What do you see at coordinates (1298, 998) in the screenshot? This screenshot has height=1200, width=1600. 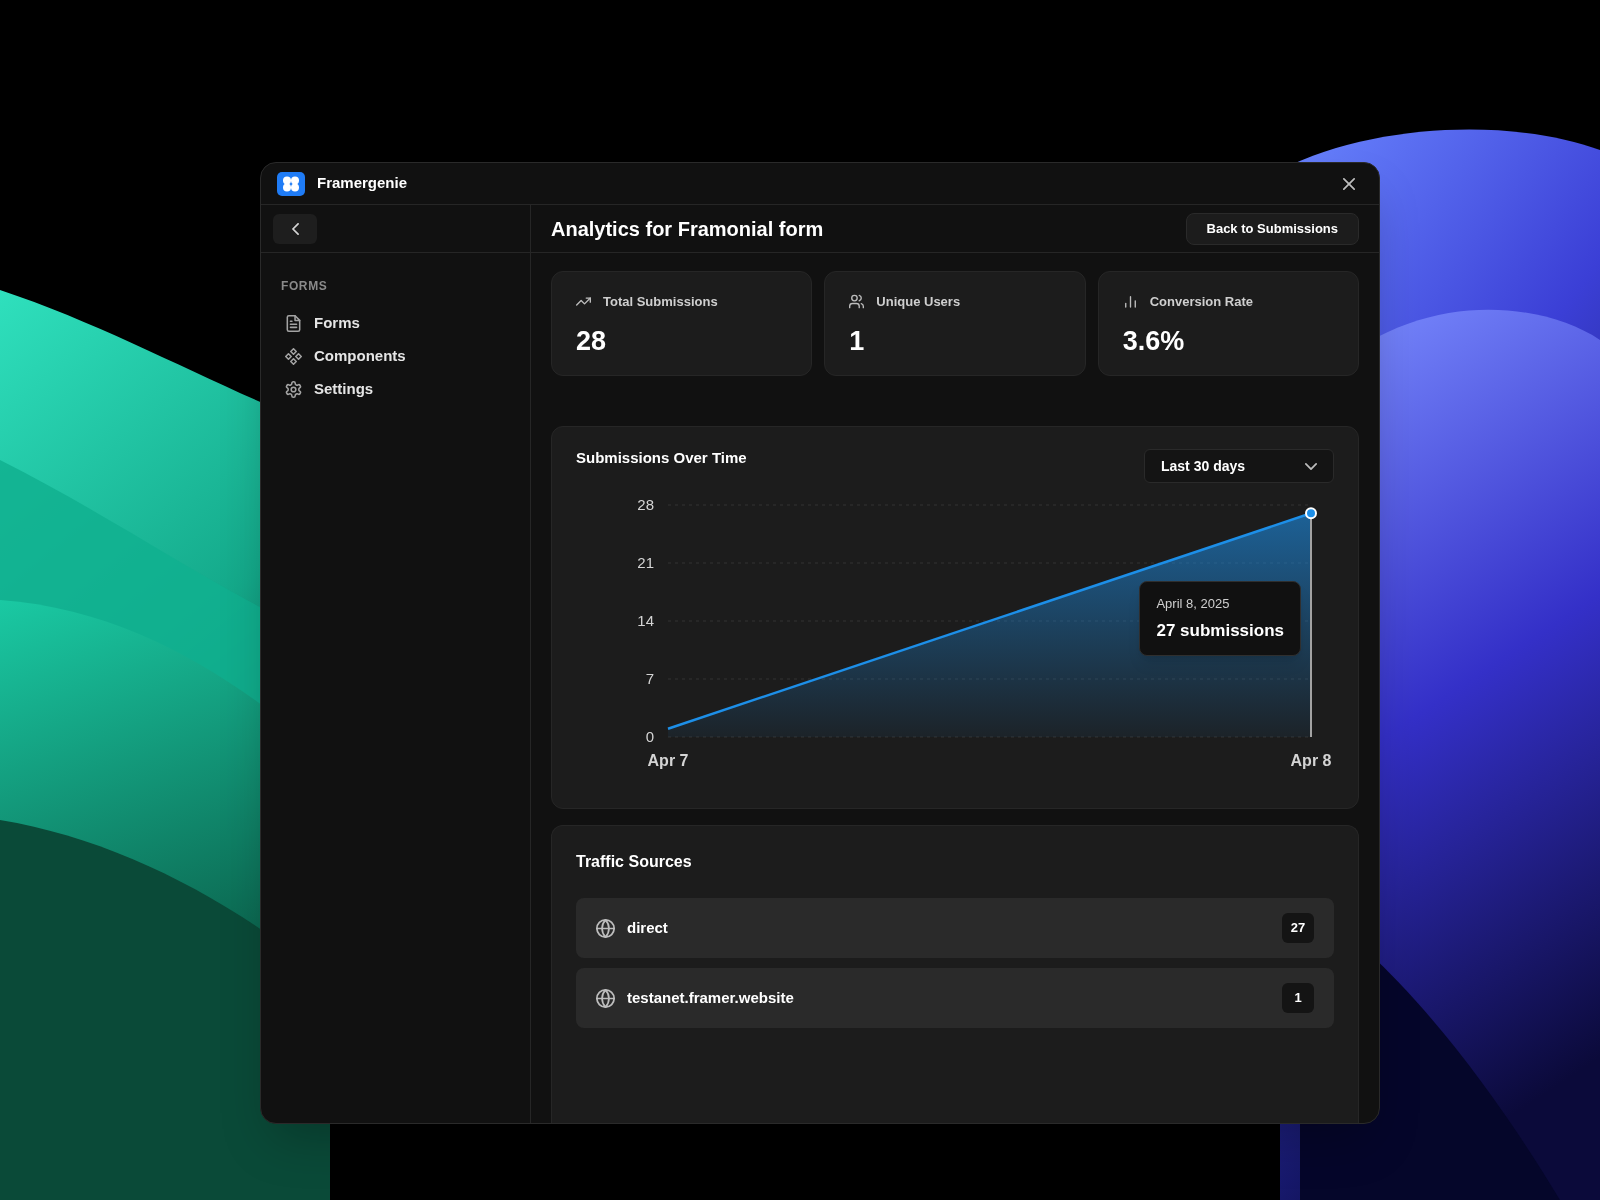 I see `visit-count-badge: 1` at bounding box center [1298, 998].